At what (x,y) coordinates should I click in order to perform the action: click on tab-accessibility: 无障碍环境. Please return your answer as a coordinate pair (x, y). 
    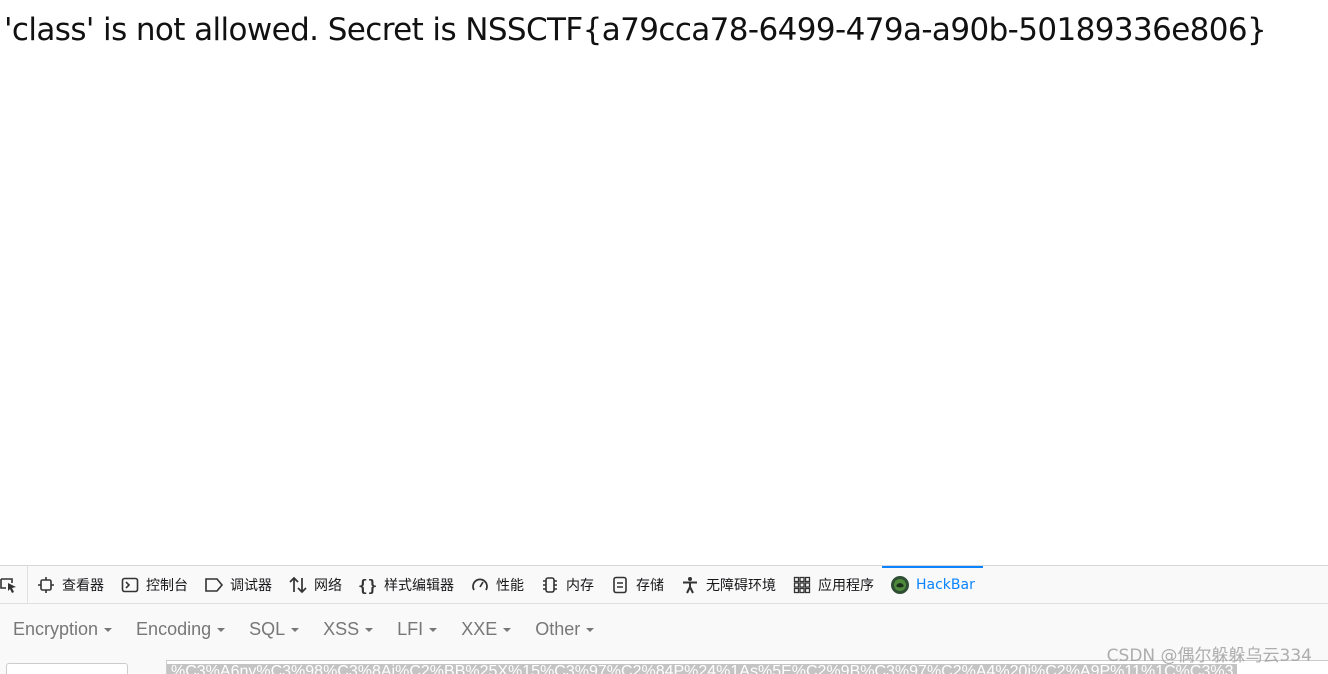
    Looking at the image, I should click on (728, 584).